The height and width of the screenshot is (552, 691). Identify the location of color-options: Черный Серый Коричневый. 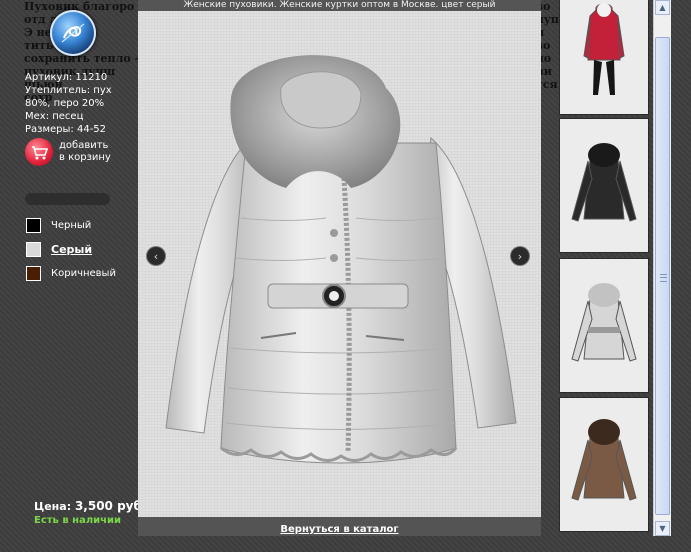
(71, 253).